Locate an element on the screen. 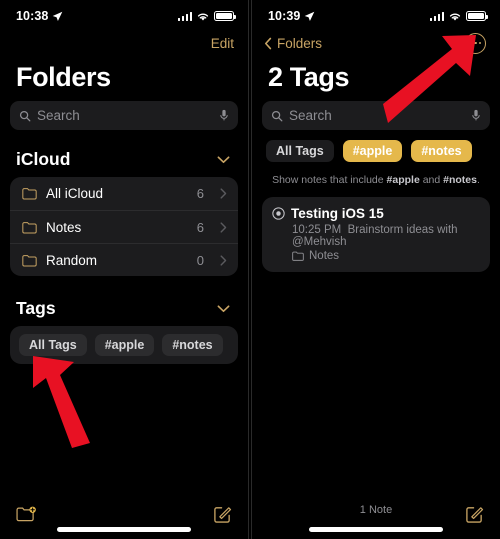  status-bar-left: 10:39 is located at coordinates (291, 16).